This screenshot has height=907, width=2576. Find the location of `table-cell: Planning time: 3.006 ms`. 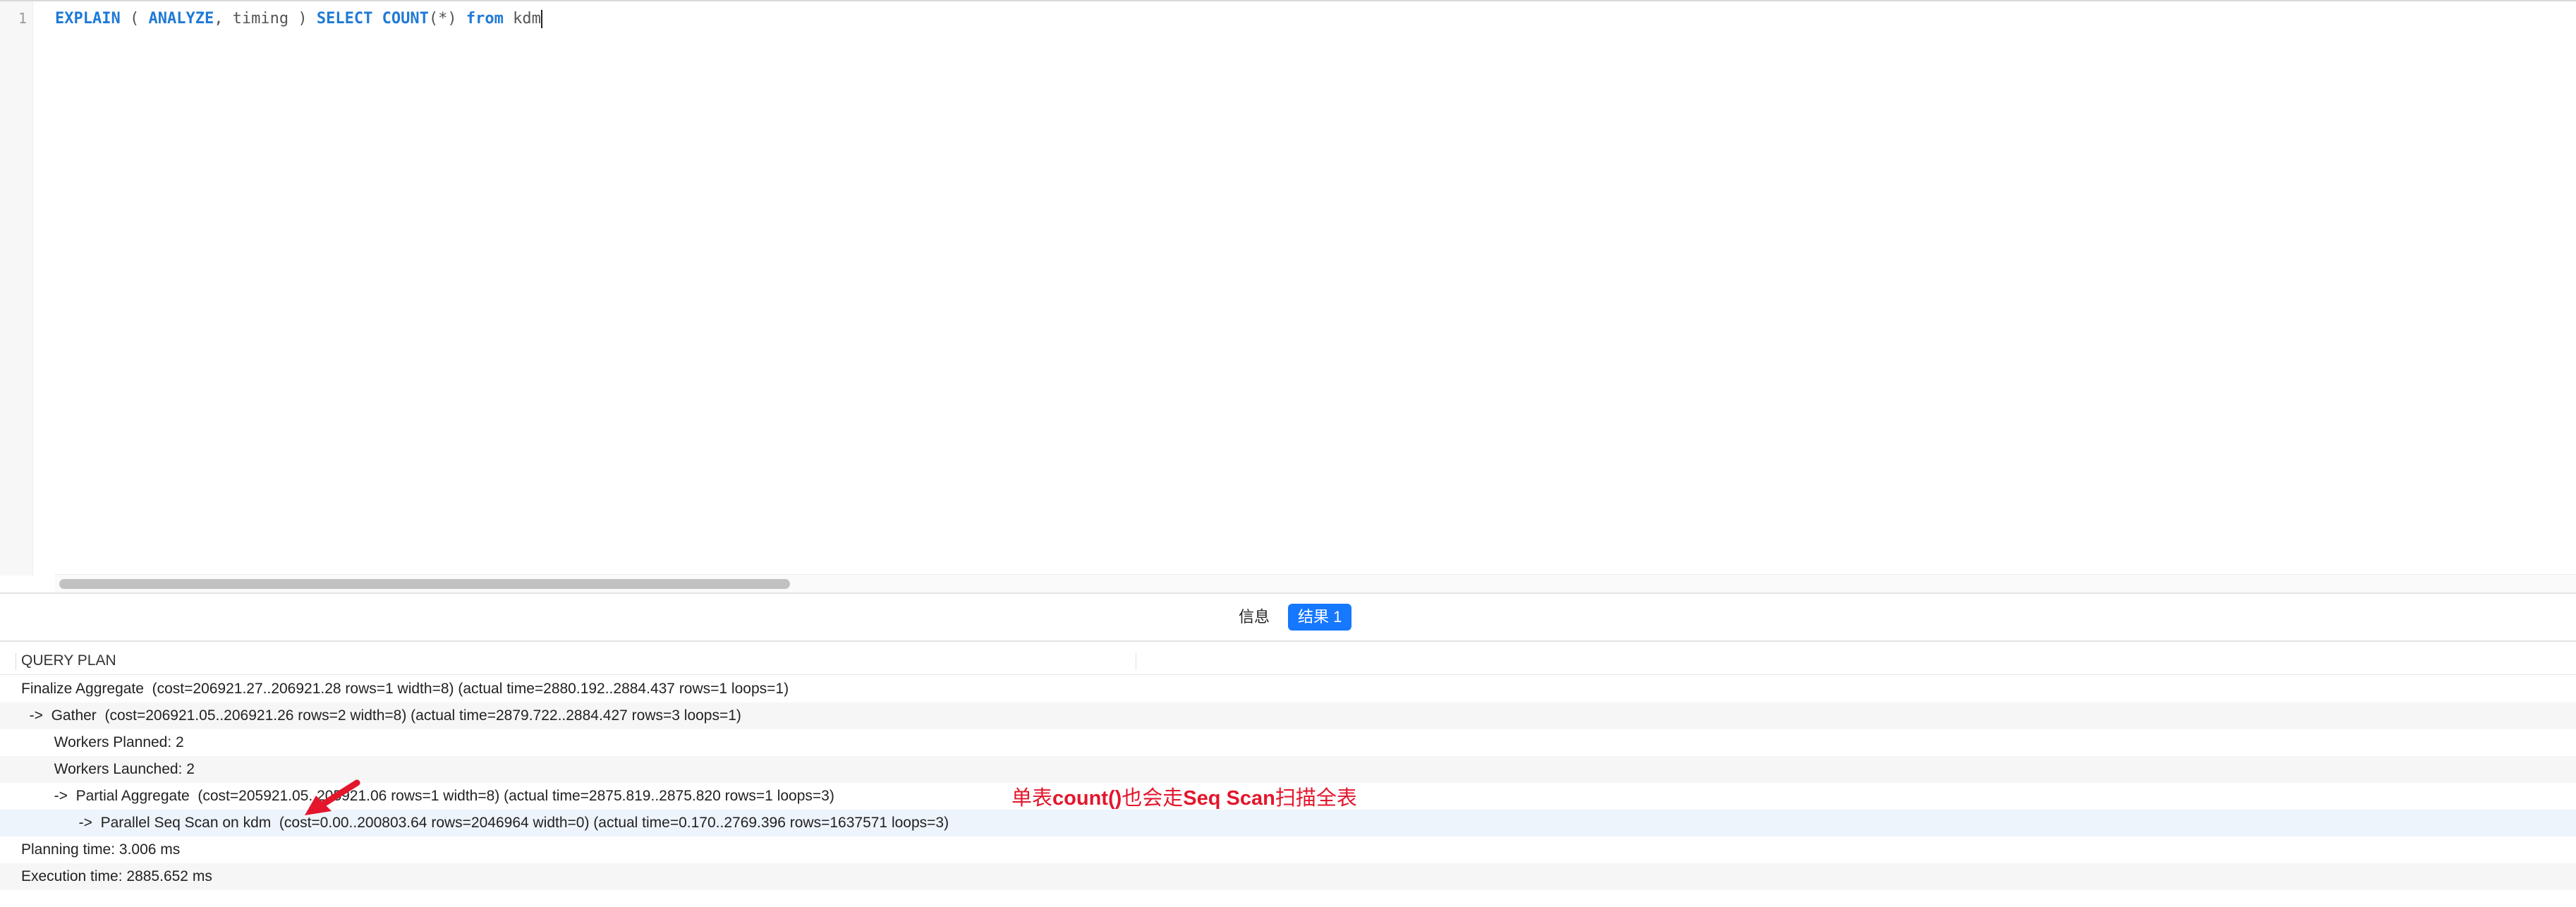

table-cell: Planning time: 3.006 ms is located at coordinates (101, 849).